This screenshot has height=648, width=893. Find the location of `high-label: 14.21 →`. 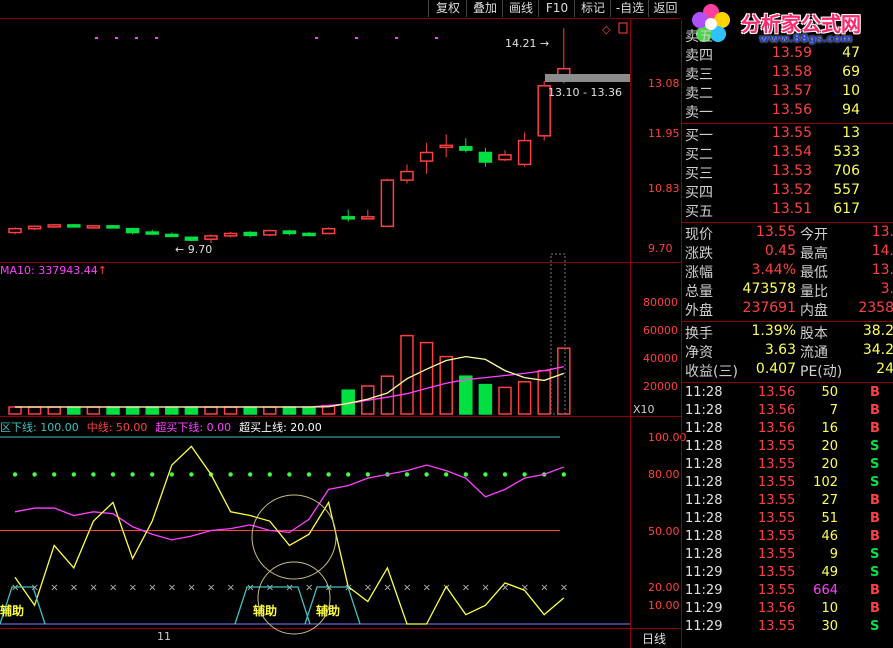

high-label: 14.21 → is located at coordinates (527, 43).